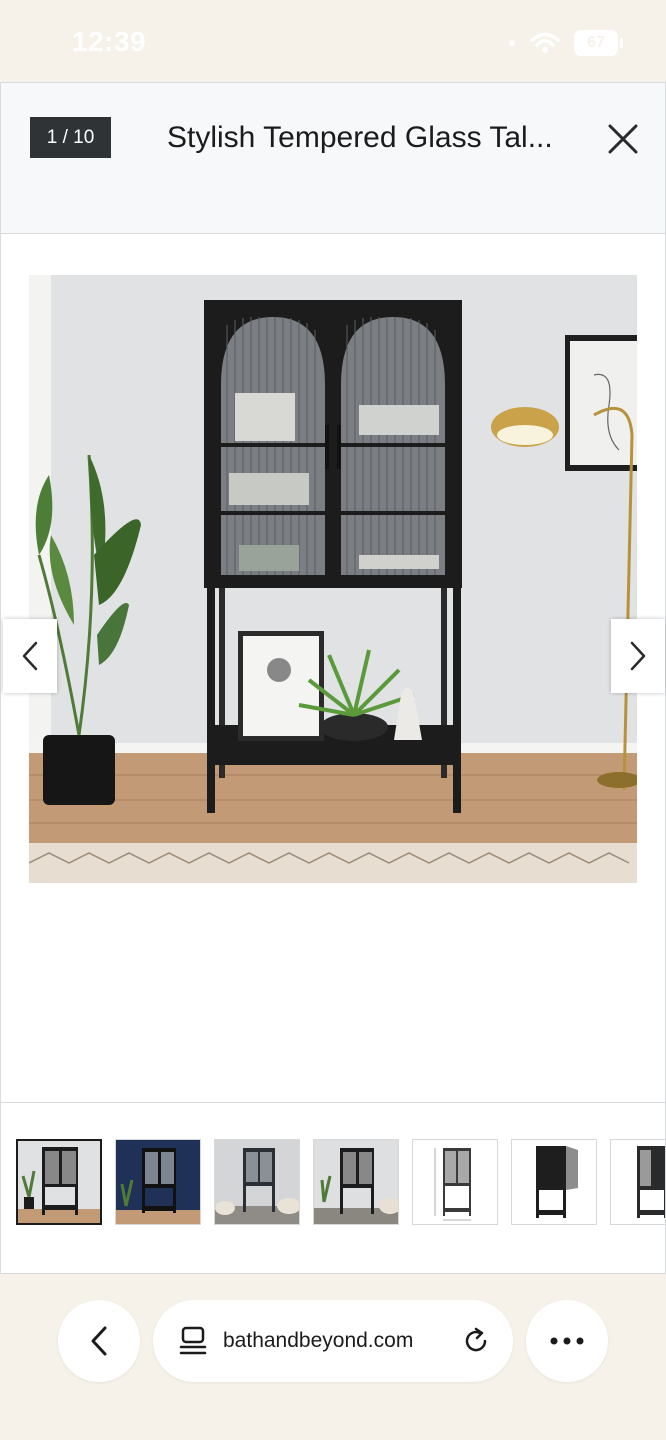 This screenshot has height=1440, width=666. I want to click on close-icon, so click(623, 139).